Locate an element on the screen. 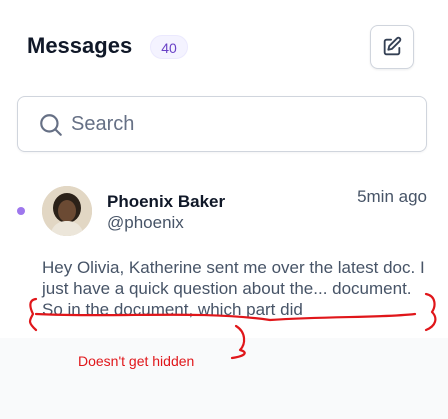 This screenshot has width=448, height=419. annotation-note: Doesn't get hidden is located at coordinates (136, 361).